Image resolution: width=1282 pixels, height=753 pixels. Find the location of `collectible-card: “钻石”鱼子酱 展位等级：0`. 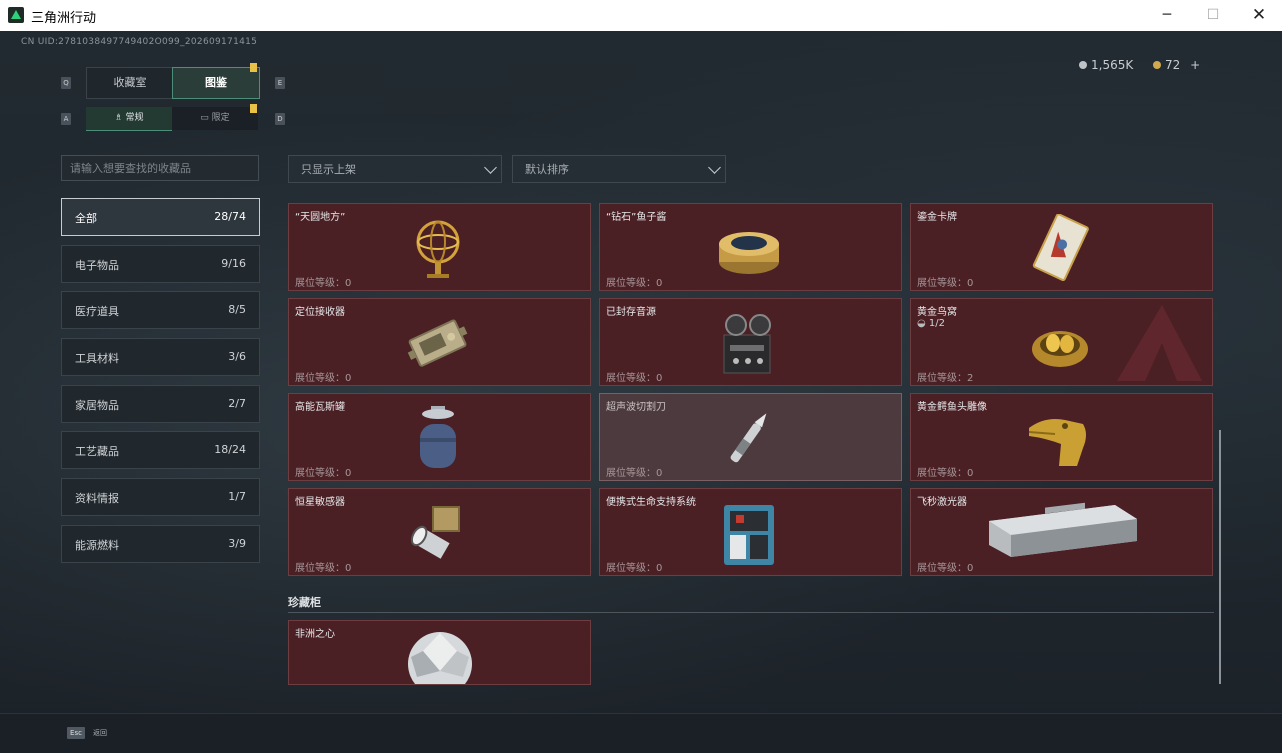

collectible-card: “钻石”鱼子酱 展位等级：0 is located at coordinates (750, 247).